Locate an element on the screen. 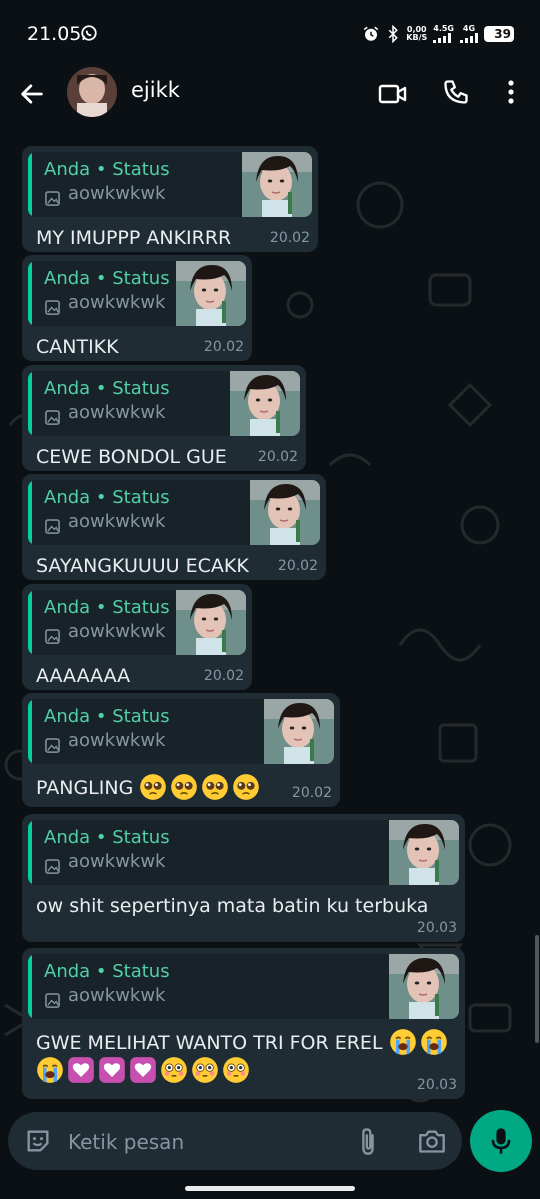  message-bubble: Anda • Status aowkwkwk CANTIKK 20.02 is located at coordinates (137, 308).